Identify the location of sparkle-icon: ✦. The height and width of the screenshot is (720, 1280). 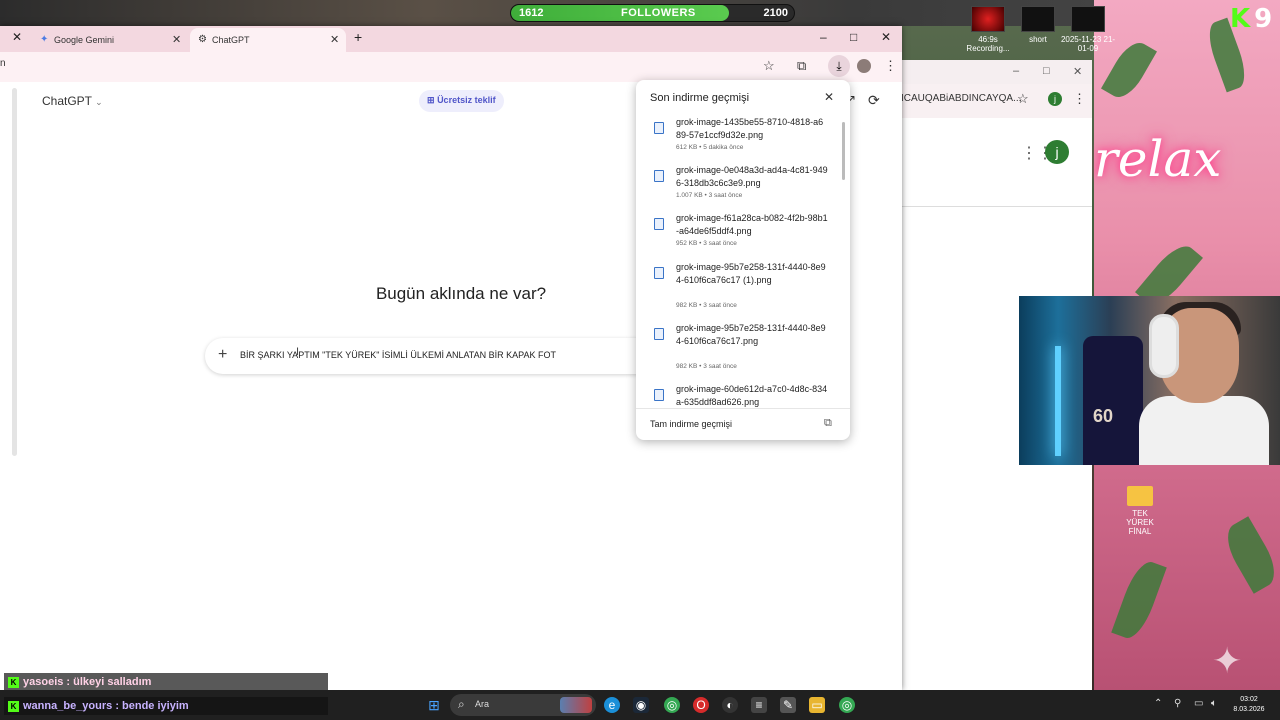
(1227, 660).